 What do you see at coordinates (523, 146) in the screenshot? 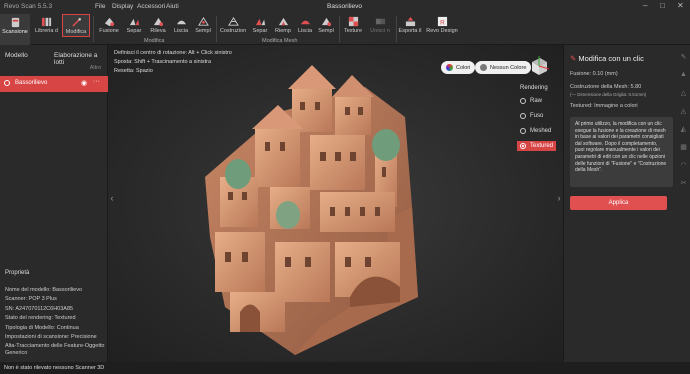
I see `radio-selected-icon` at bounding box center [523, 146].